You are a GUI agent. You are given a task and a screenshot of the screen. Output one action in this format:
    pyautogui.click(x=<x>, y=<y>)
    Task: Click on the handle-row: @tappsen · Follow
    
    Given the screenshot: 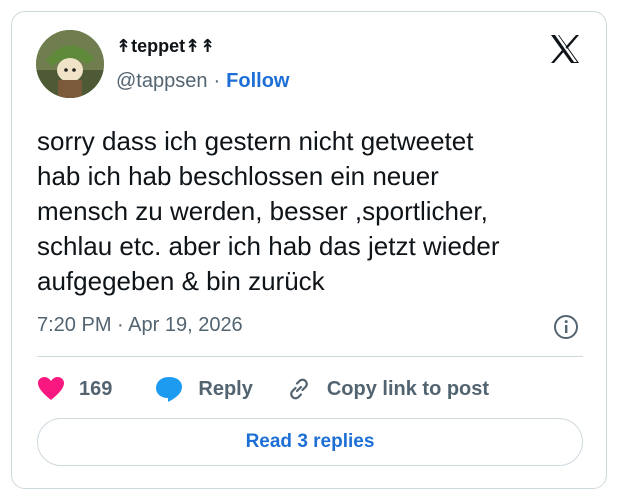 What is the action you would take?
    pyautogui.click(x=202, y=81)
    